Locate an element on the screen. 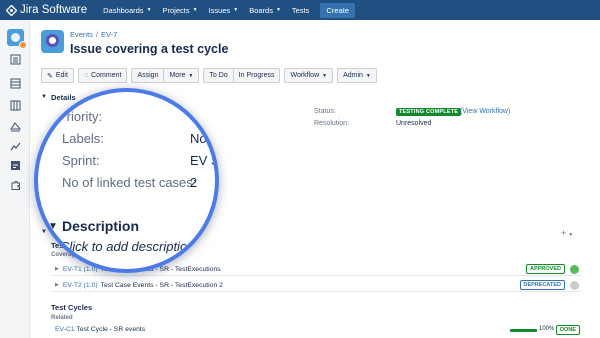  comment-button: ◌ Comment is located at coordinates (102, 75).